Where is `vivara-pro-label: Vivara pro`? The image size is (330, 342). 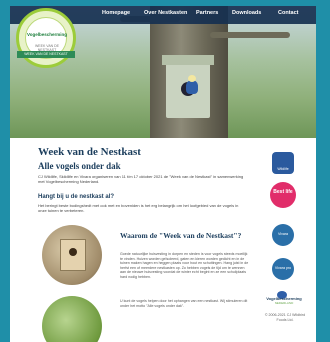 vivara-pro-label: Vivara pro is located at coordinates (283, 268).